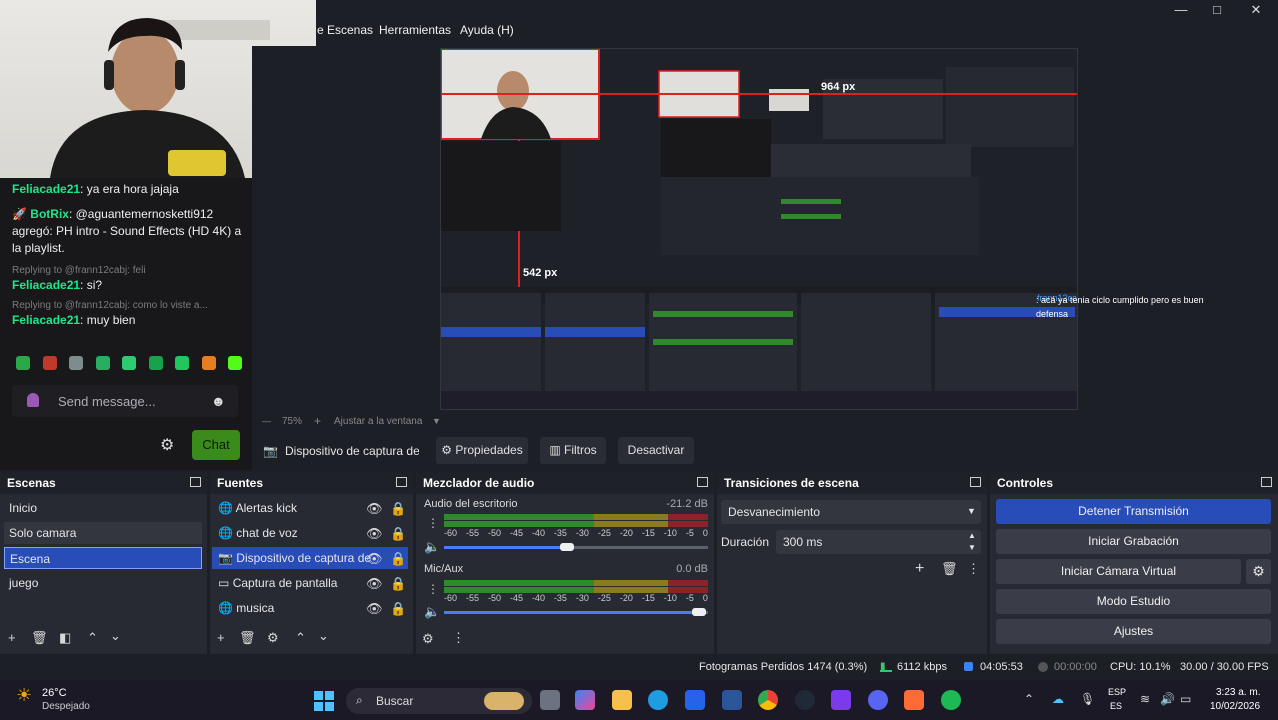  Describe the element at coordinates (972, 535) in the screenshot. I see `chevron-up-icon: ▲` at that location.